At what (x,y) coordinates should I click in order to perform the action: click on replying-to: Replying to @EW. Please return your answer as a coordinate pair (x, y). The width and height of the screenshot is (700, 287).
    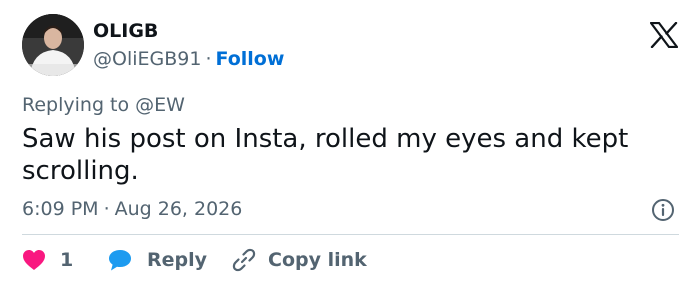
    Looking at the image, I should click on (103, 105).